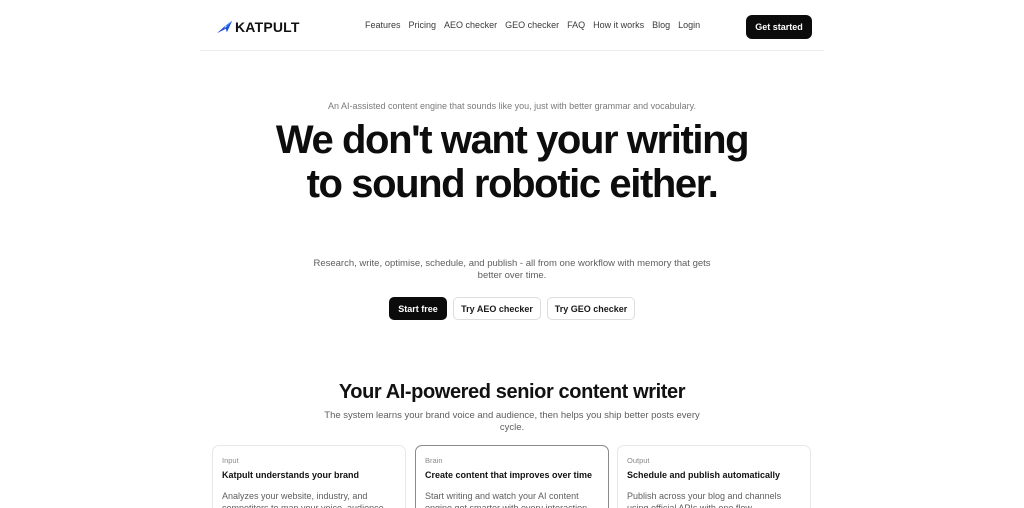 Image resolution: width=1024 pixels, height=508 pixels. What do you see at coordinates (291, 475) in the screenshot?
I see `card-title: Katpult understands your brand` at bounding box center [291, 475].